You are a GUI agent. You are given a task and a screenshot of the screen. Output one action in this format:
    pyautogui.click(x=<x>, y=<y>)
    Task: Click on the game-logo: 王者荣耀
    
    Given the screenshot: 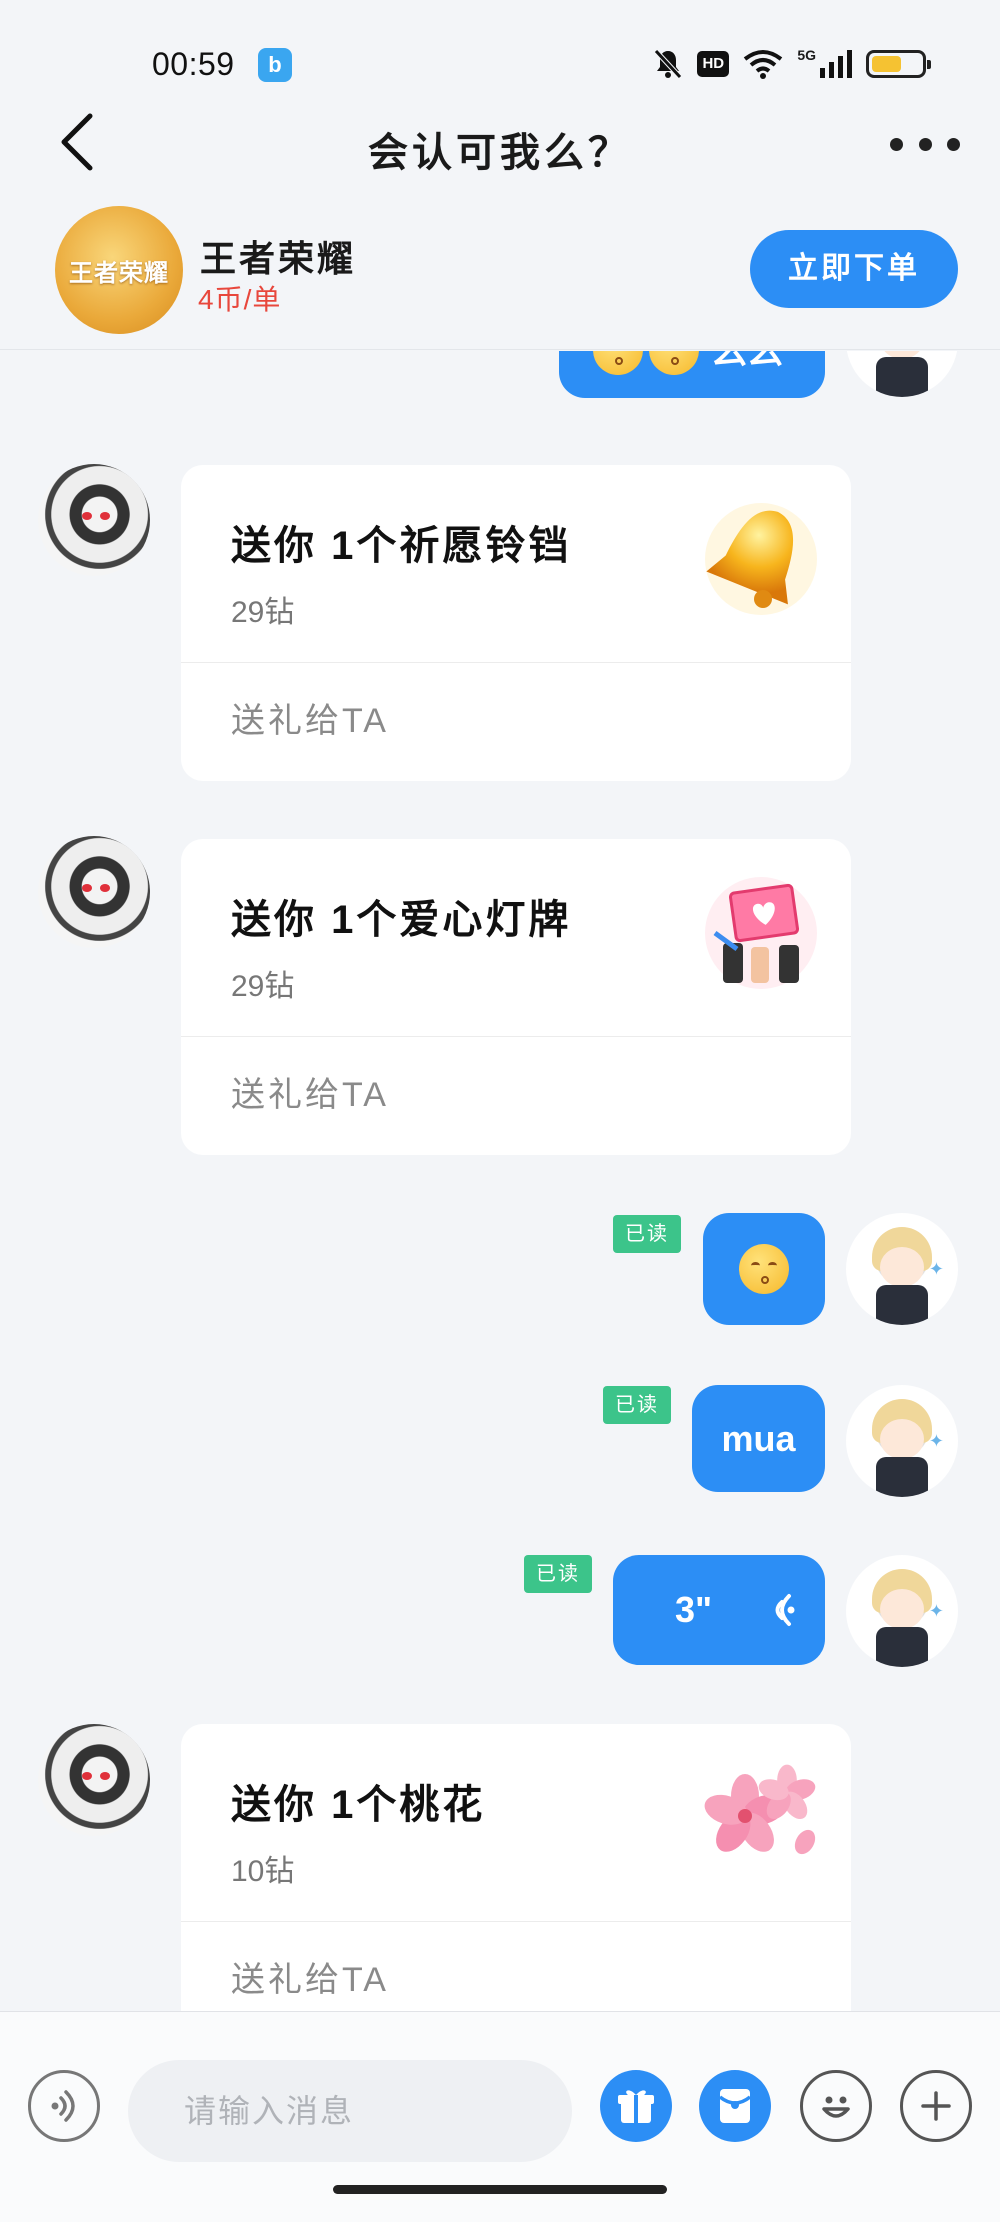 What is the action you would take?
    pyautogui.click(x=119, y=270)
    